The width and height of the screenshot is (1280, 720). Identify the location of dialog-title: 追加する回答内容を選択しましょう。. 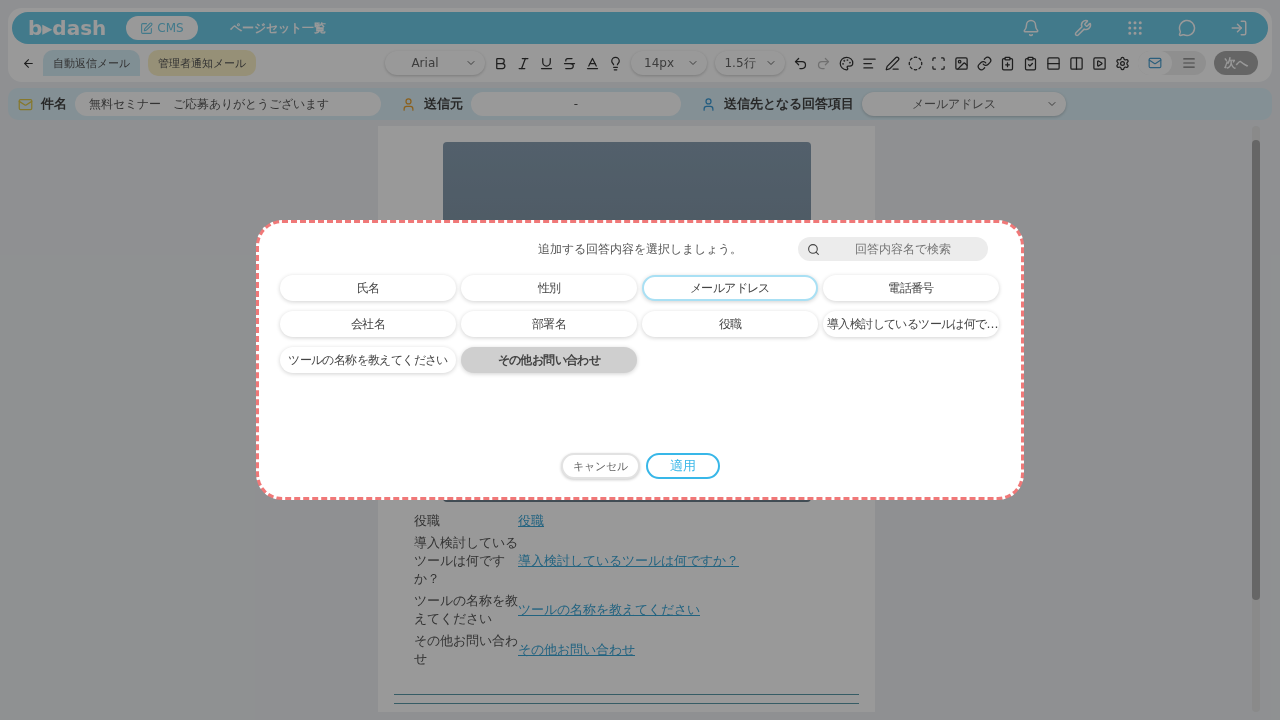
(640, 249).